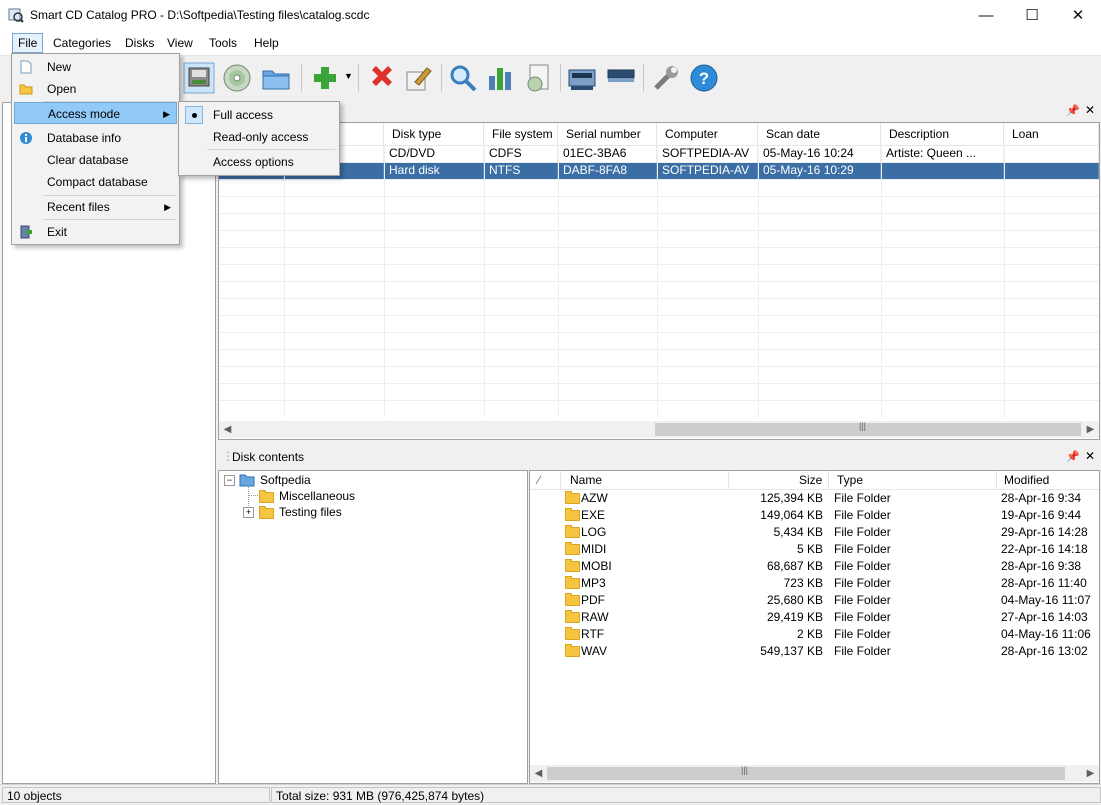 The width and height of the screenshot is (1101, 805). Describe the element at coordinates (266, 43) in the screenshot. I see `menu-help: Help` at that location.